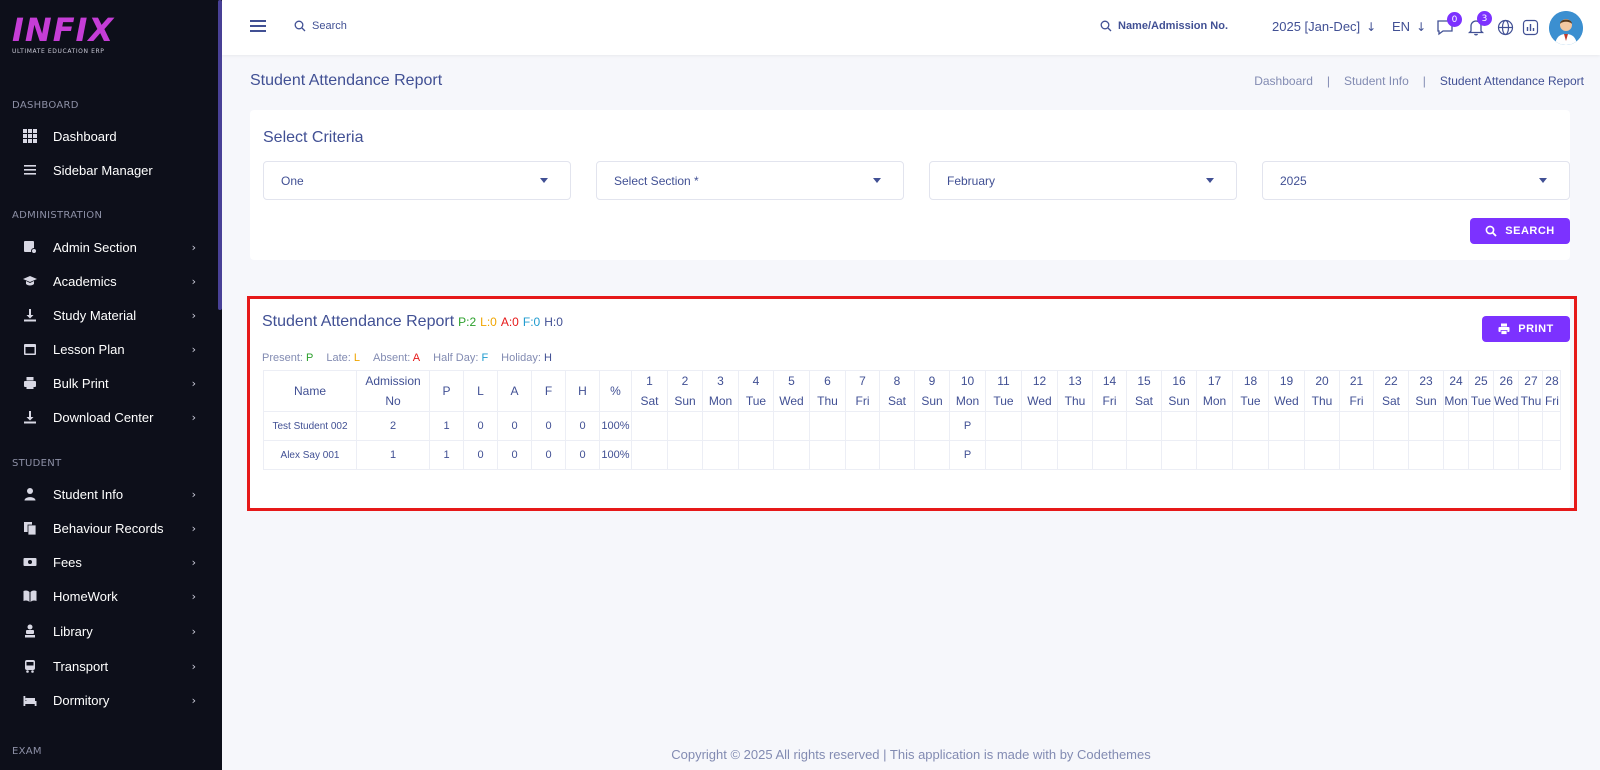  I want to click on avatar, so click(1566, 28).